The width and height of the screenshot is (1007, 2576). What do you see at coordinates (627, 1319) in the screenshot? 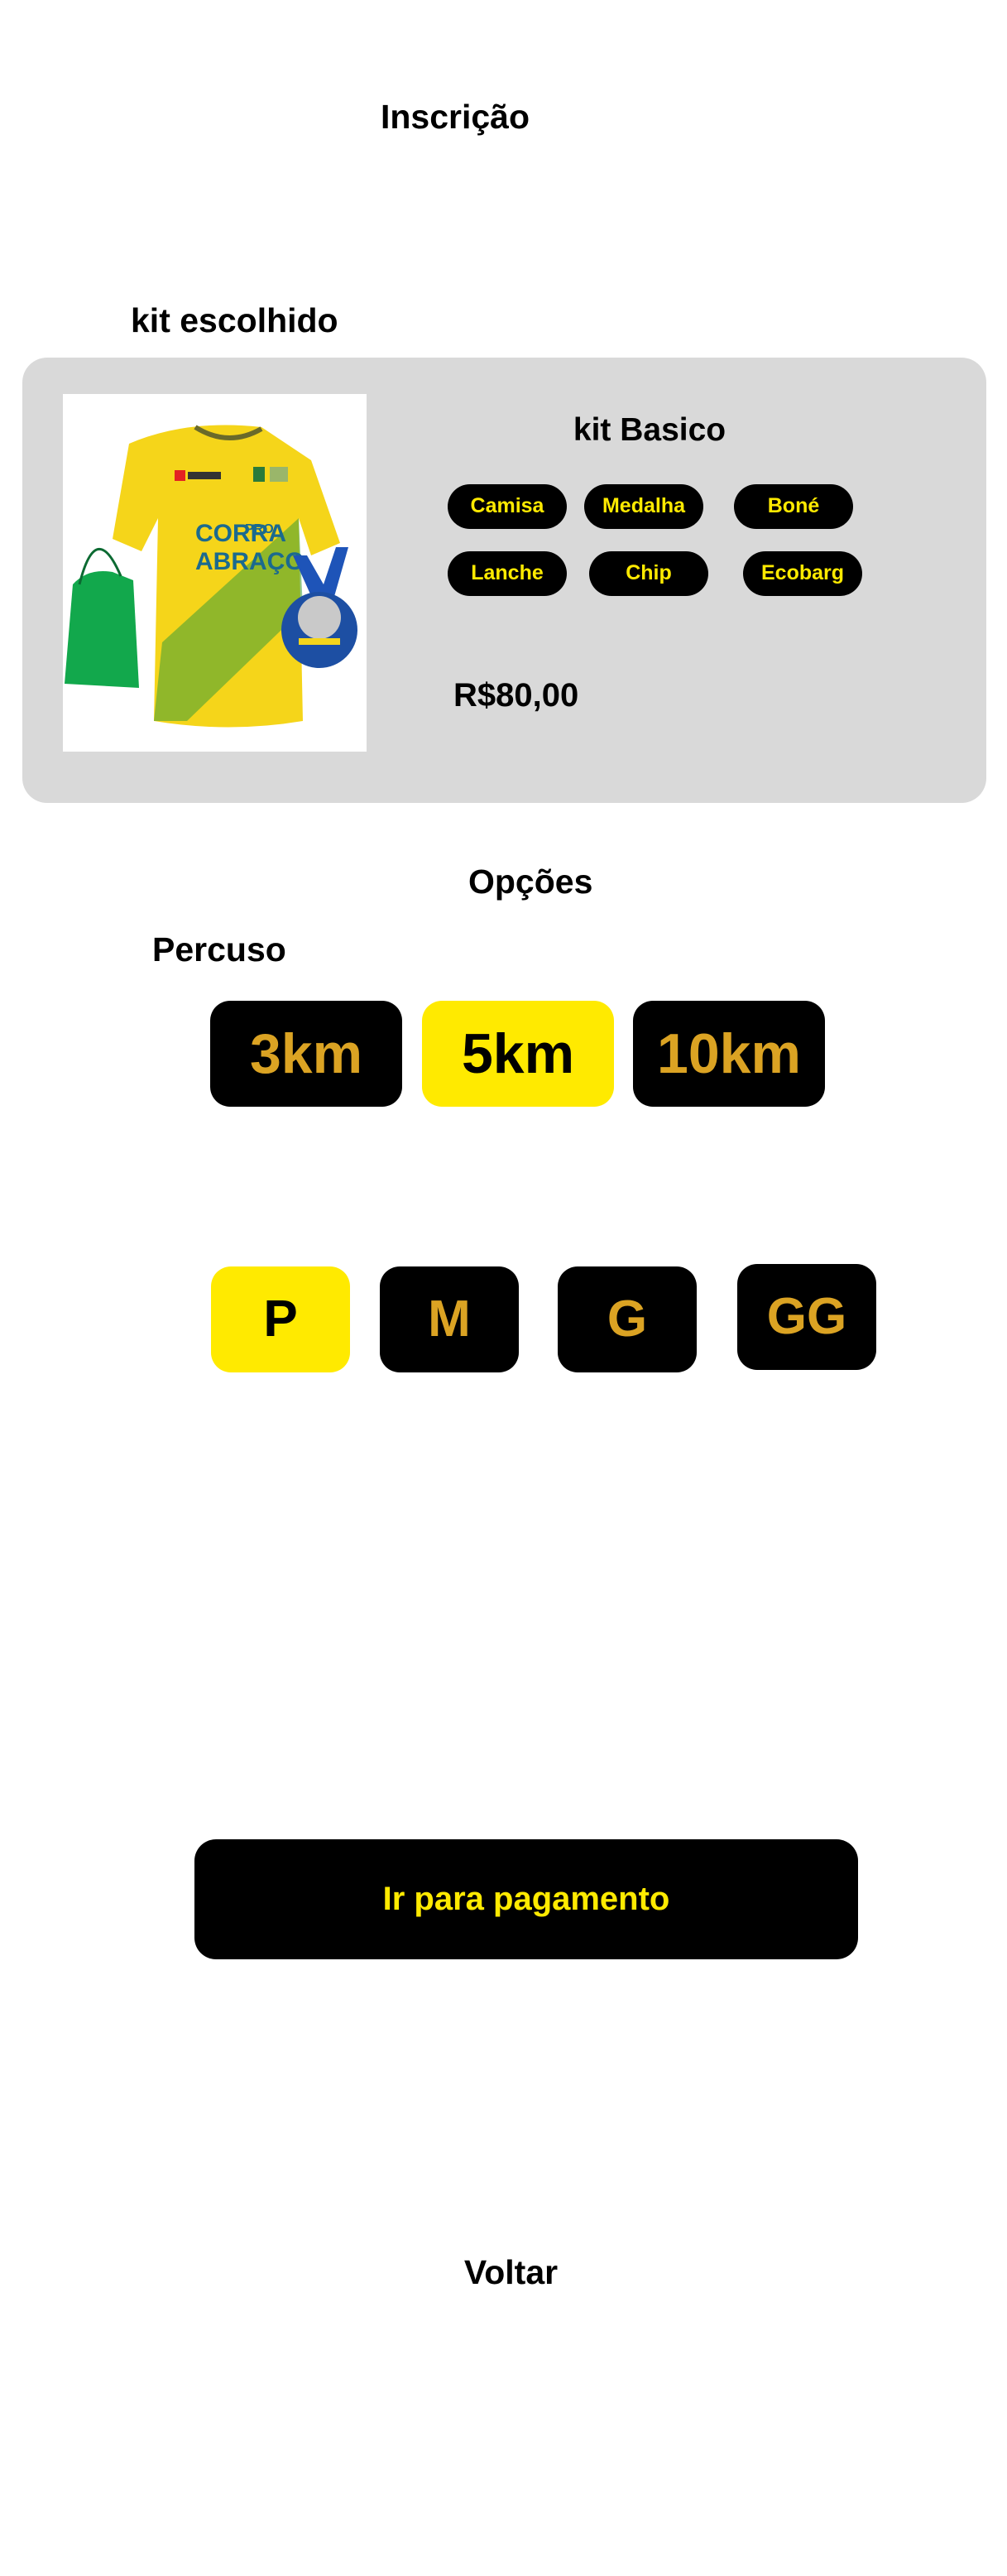
I see `size-option-g: G` at bounding box center [627, 1319].